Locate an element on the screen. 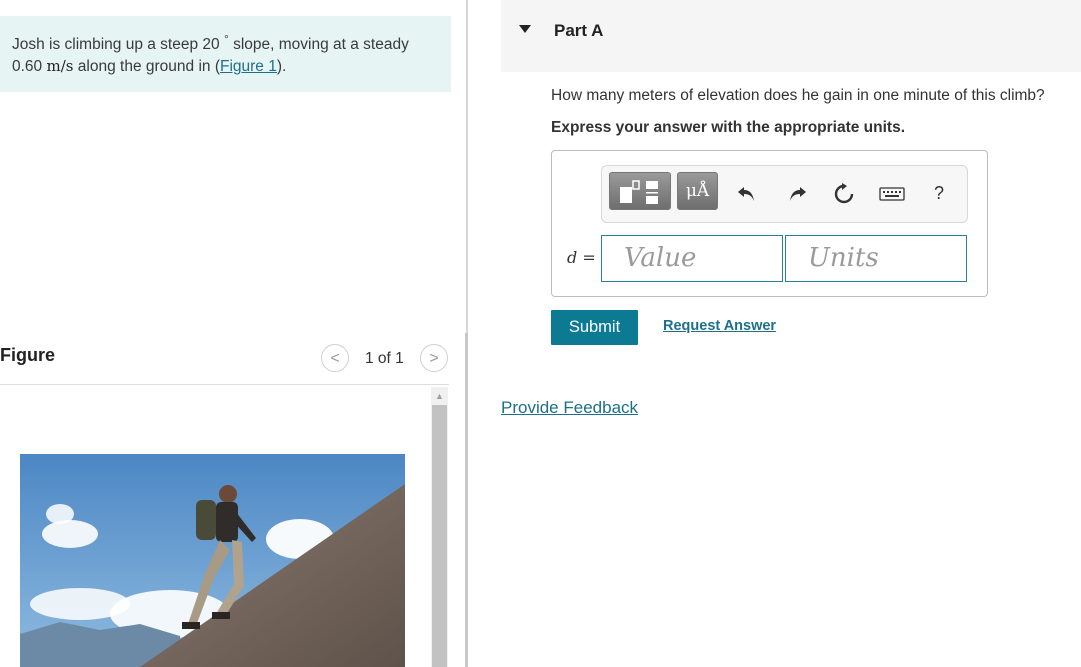 This screenshot has width=1081, height=667. hiker-photo-graphic is located at coordinates (212, 560).